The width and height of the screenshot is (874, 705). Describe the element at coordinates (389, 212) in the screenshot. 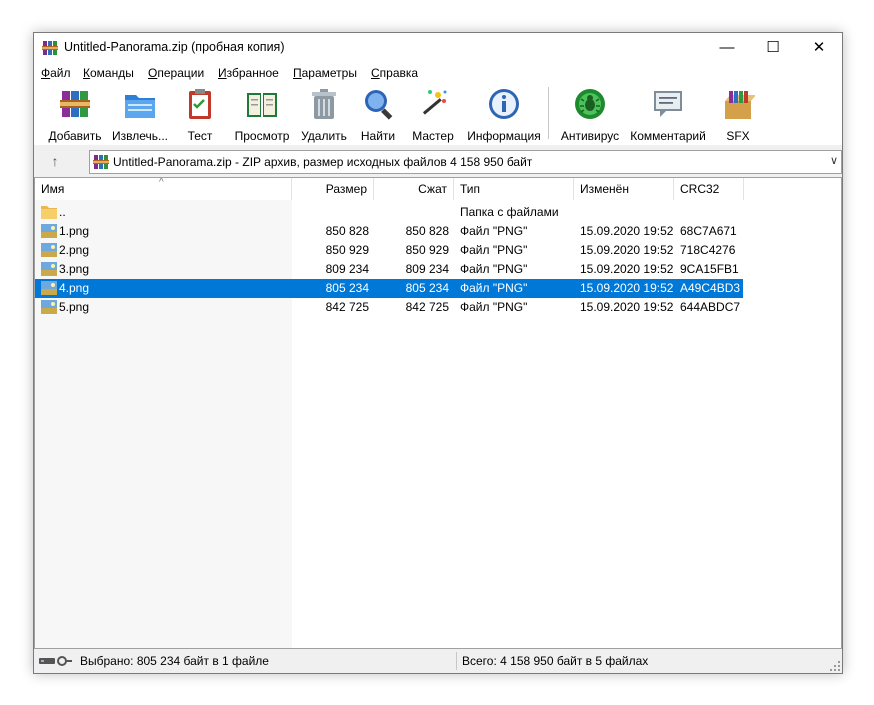

I see `list-item-parent: .. Папка с файлами` at that location.